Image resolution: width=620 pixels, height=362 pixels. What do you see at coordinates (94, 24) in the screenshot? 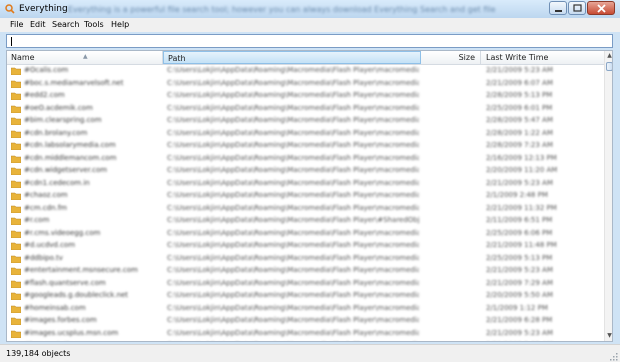
I see `menu-tools: Tools` at bounding box center [94, 24].